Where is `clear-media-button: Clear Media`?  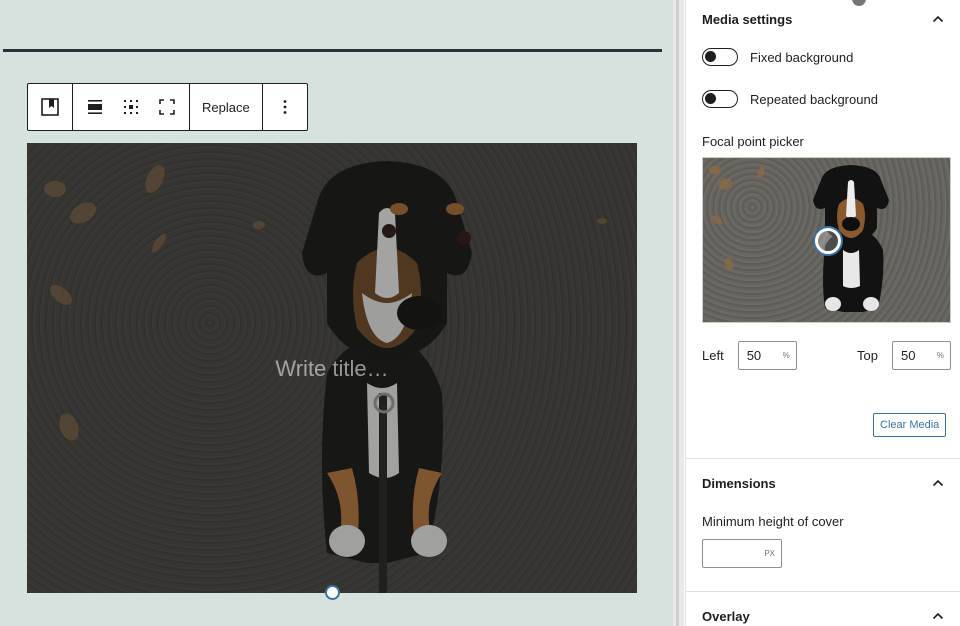 clear-media-button: Clear Media is located at coordinates (910, 425).